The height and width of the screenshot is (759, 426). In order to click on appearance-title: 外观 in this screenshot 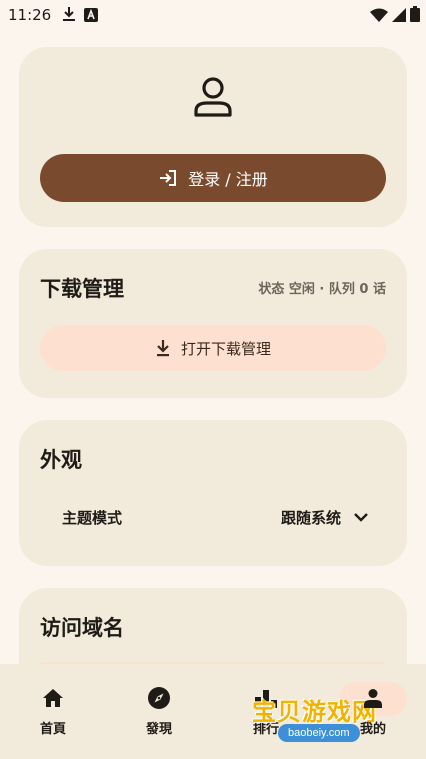, I will do `click(61, 460)`.